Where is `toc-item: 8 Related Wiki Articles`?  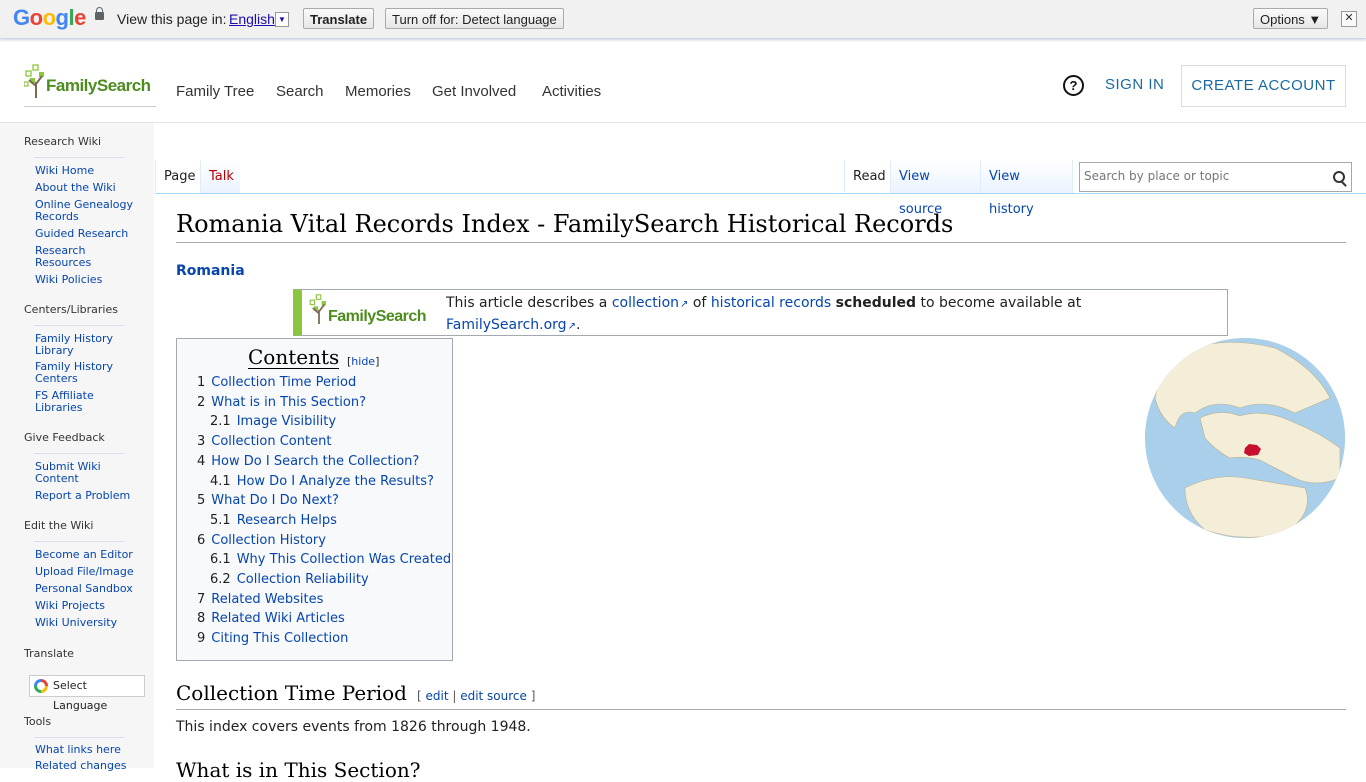
toc-item: 8 Related Wiki Articles is located at coordinates (271, 618).